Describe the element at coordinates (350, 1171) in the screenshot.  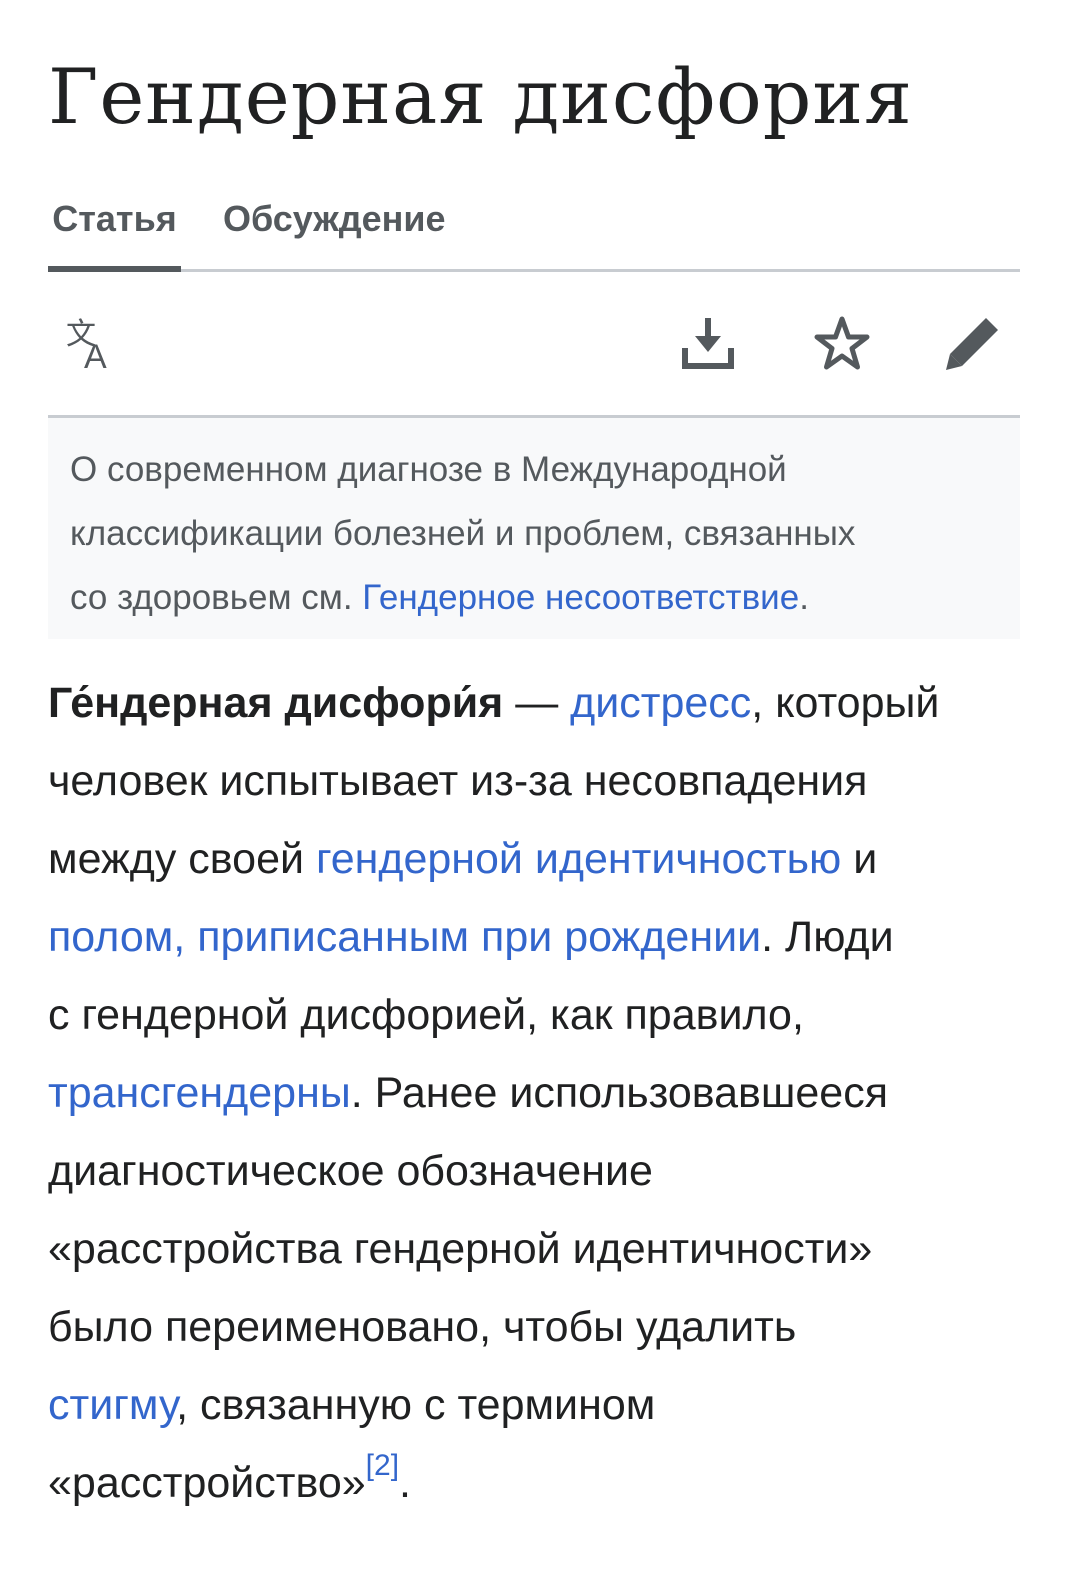
I see `lead-line: диагностическое обозначение` at that location.